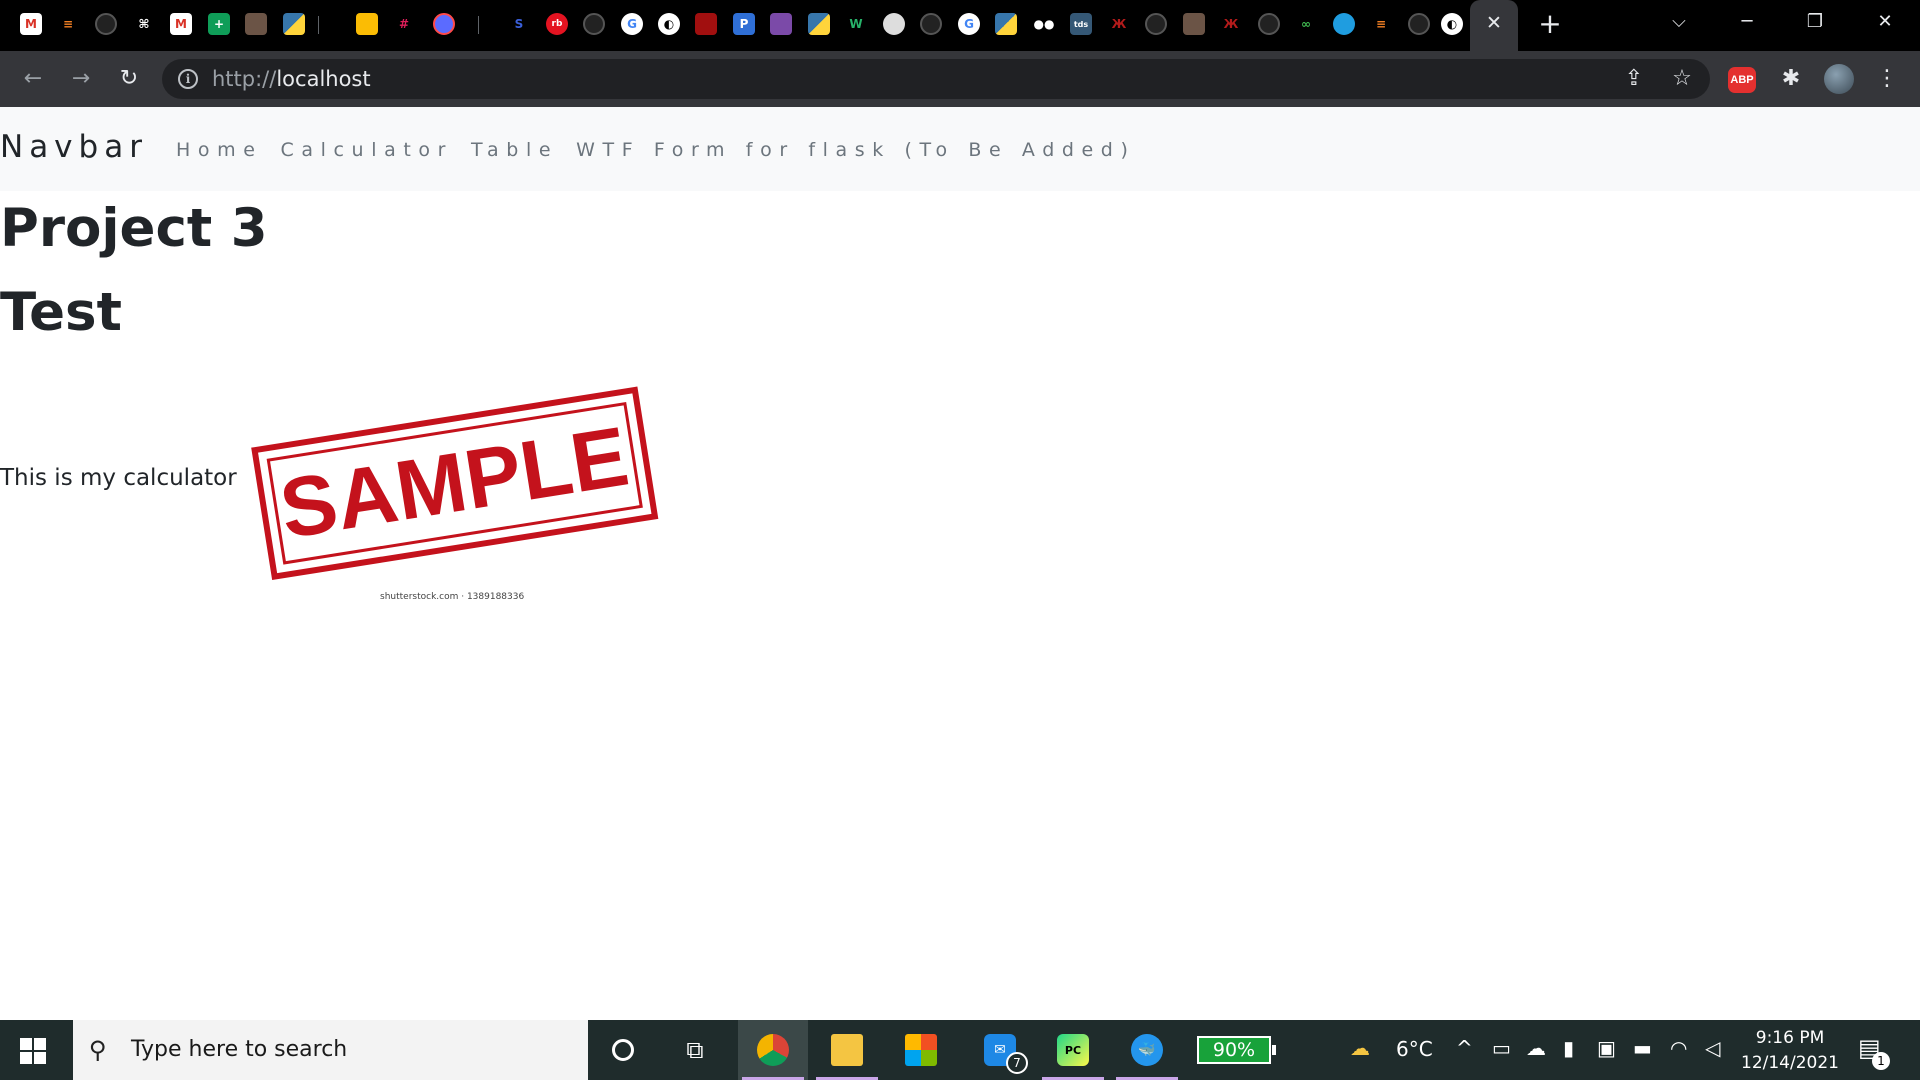 The height and width of the screenshot is (1080, 1920). Describe the element at coordinates (1678, 1048) in the screenshot. I see `wifi-icon: ◠` at that location.